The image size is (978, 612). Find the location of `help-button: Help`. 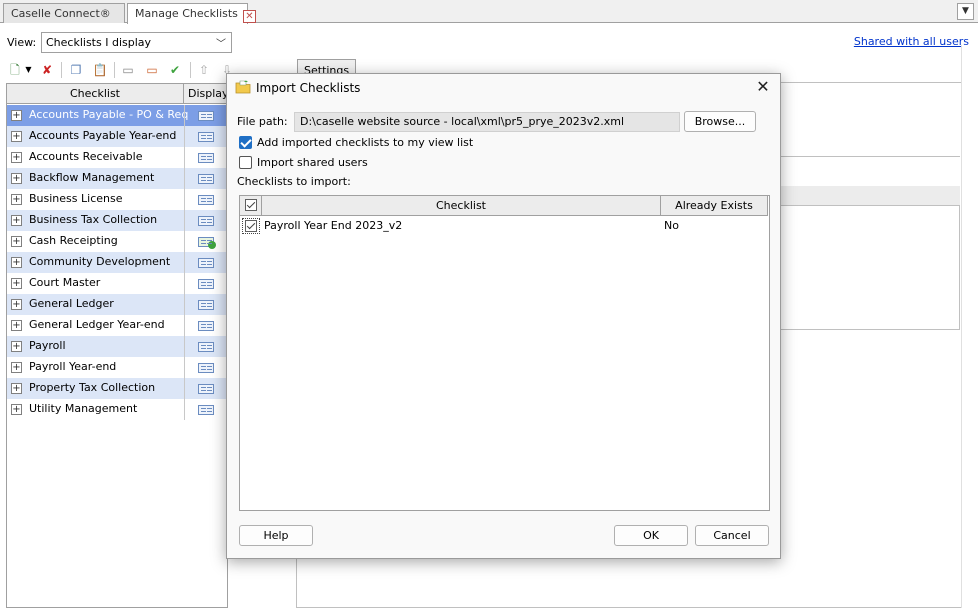

help-button: Help is located at coordinates (276, 535).